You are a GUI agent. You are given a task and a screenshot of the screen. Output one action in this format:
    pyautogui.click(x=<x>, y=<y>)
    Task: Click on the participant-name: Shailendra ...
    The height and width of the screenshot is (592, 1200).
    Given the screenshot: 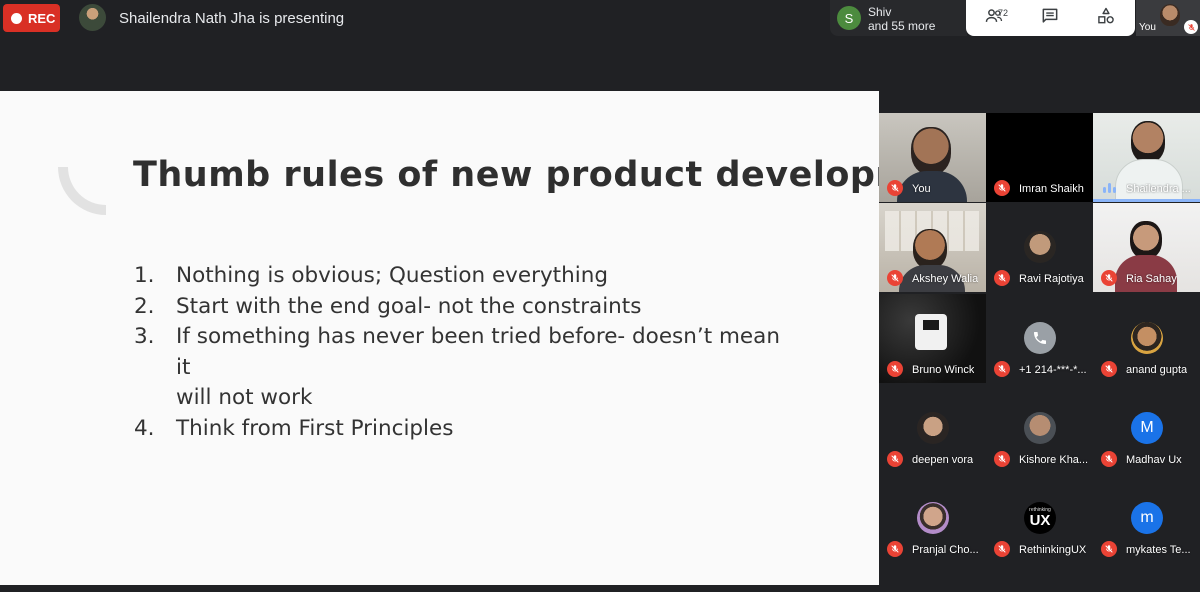 What is the action you would take?
    pyautogui.click(x=1158, y=189)
    